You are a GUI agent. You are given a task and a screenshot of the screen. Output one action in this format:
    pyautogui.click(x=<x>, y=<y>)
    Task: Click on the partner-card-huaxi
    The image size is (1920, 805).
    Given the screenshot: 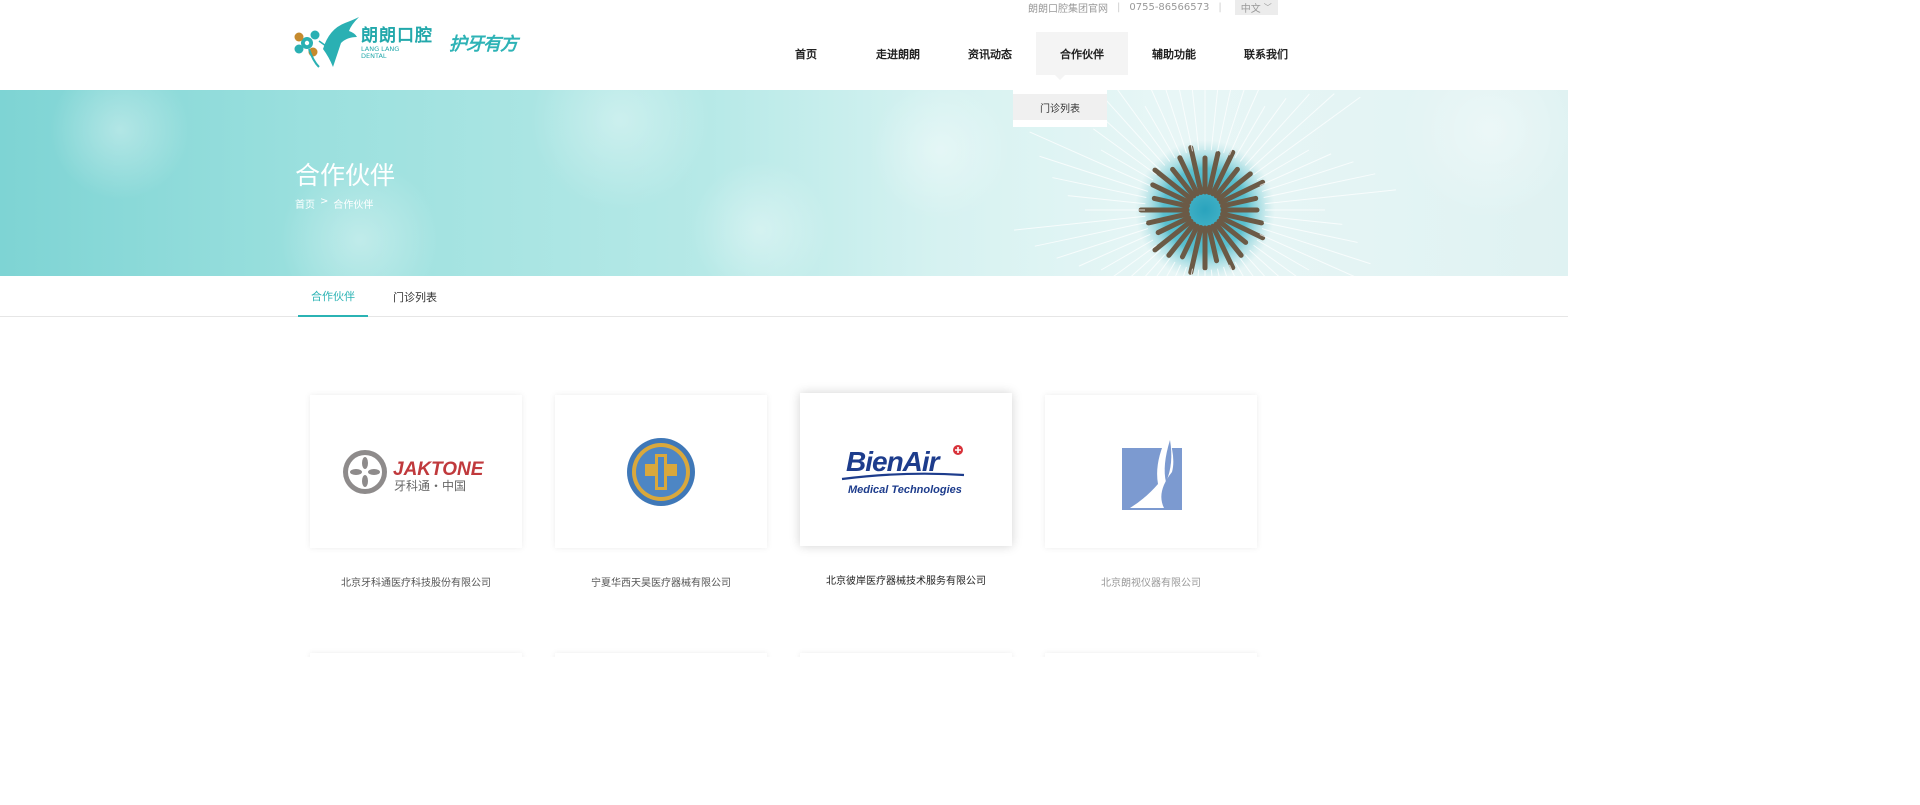 What is the action you would take?
    pyautogui.click(x=661, y=471)
    